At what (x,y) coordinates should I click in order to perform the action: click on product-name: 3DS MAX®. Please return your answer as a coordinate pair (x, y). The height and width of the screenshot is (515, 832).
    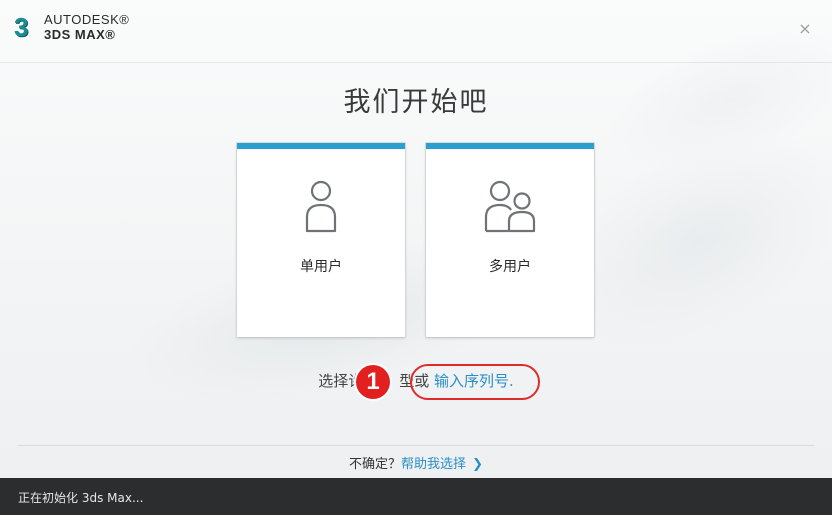
    Looking at the image, I should click on (80, 34).